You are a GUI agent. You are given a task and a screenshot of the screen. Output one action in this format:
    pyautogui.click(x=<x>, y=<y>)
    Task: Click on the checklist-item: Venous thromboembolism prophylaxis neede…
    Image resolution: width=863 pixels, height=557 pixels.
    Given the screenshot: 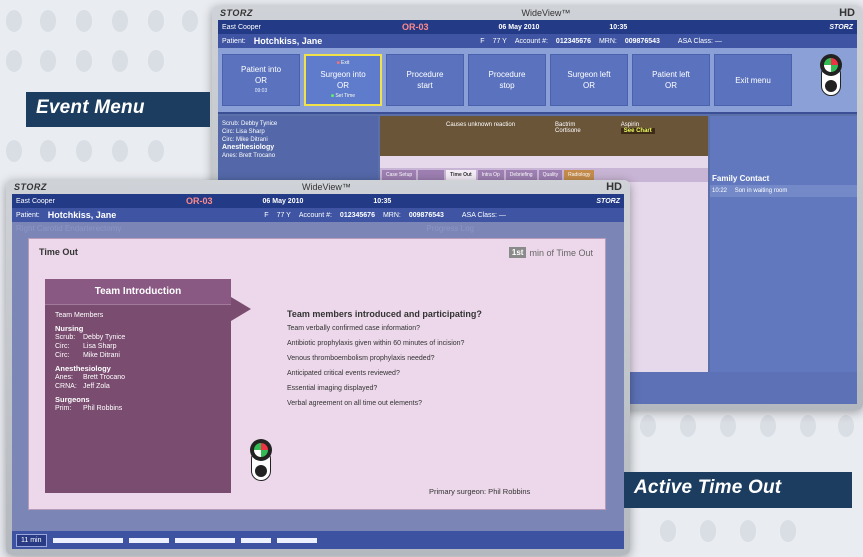 What is the action you would take?
    pyautogui.click(x=384, y=358)
    